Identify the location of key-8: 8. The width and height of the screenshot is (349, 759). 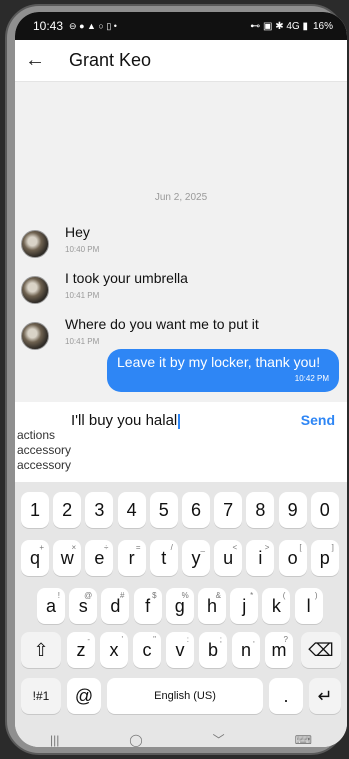
(260, 510).